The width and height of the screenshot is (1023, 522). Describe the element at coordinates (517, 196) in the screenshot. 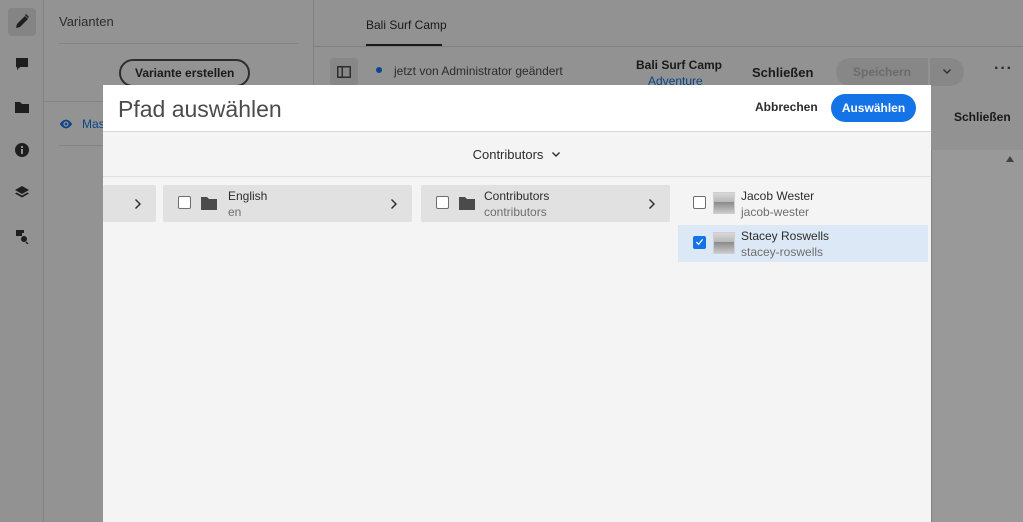

I see `item-title: Contributors` at that location.